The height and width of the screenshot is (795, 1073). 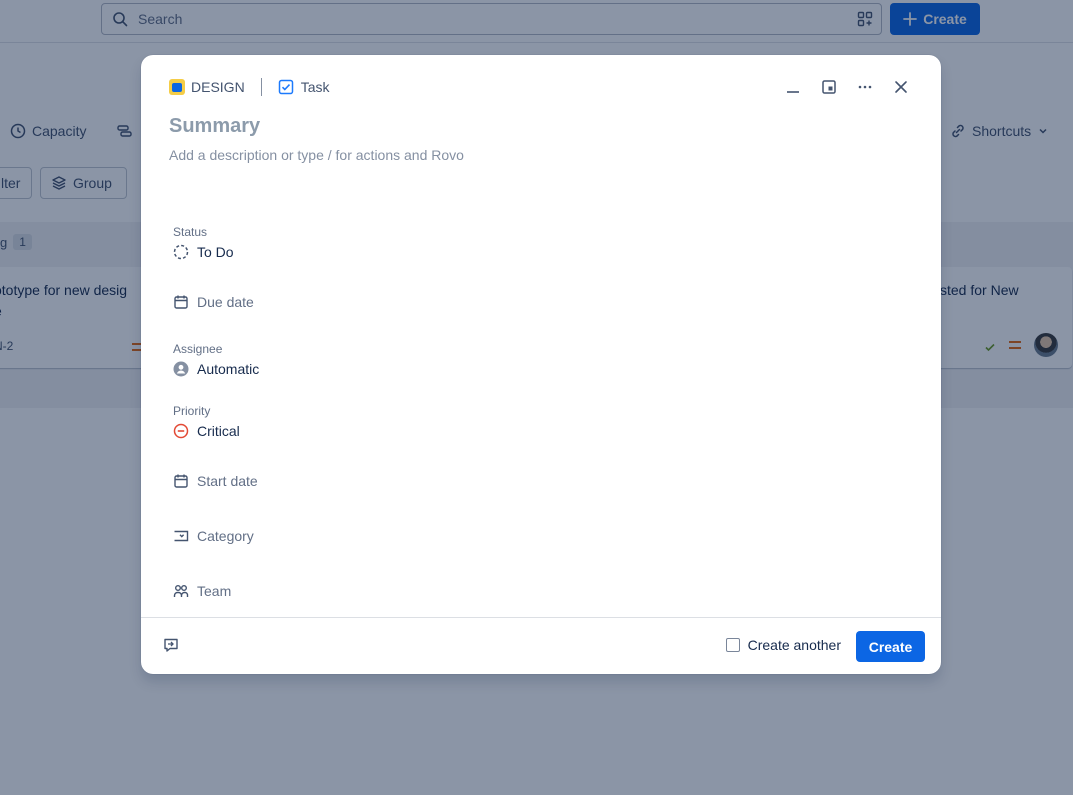 I want to click on minimize-button, so click(x=793, y=87).